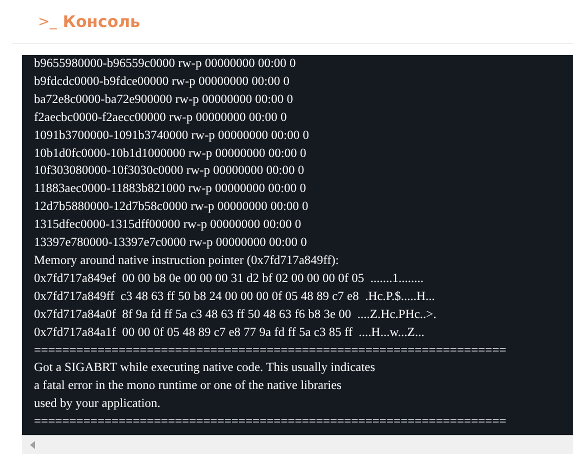 The width and height of the screenshot is (573, 454). What do you see at coordinates (188, 385) in the screenshot?
I see `console-line: a fatal error in the mono runtime or one of the native libraries` at bounding box center [188, 385].